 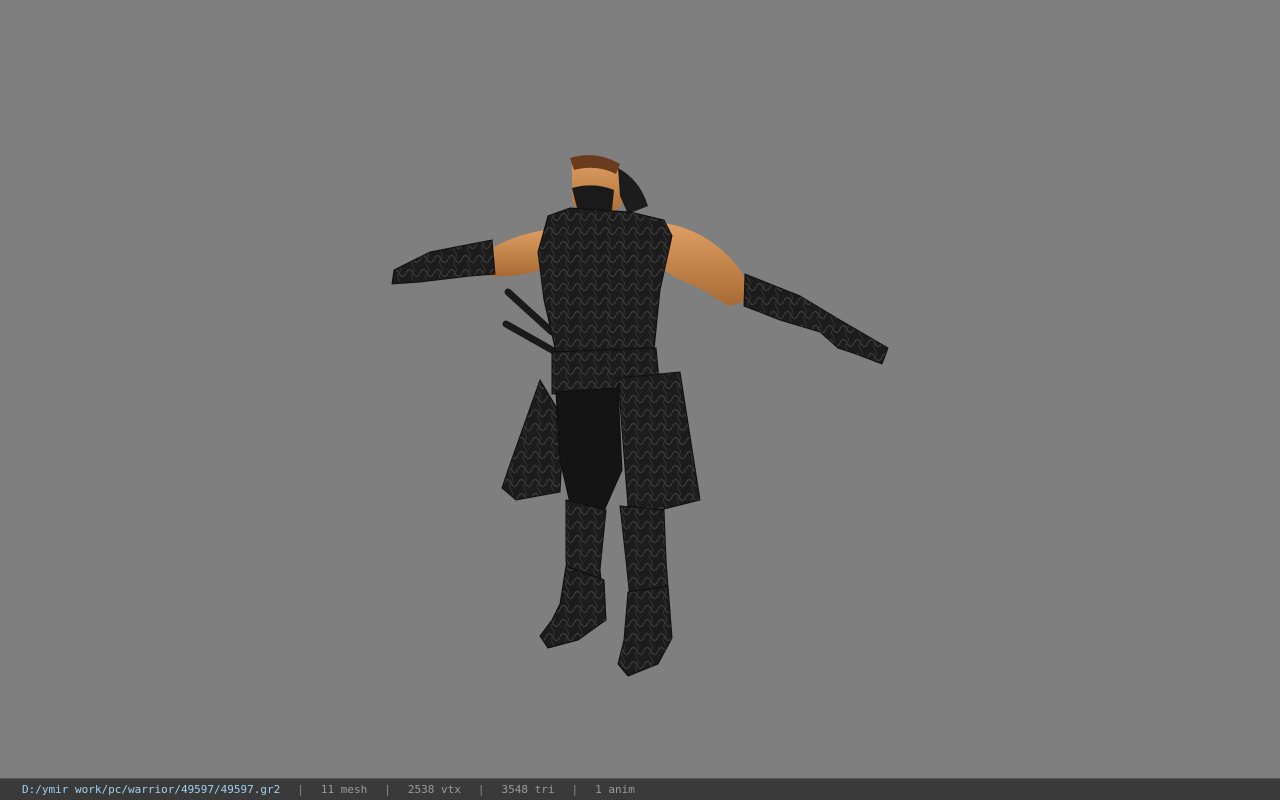 I want to click on file-path-label: D:/ymir work/pc/warrior/49597/49597.gr2, so click(x=151, y=789).